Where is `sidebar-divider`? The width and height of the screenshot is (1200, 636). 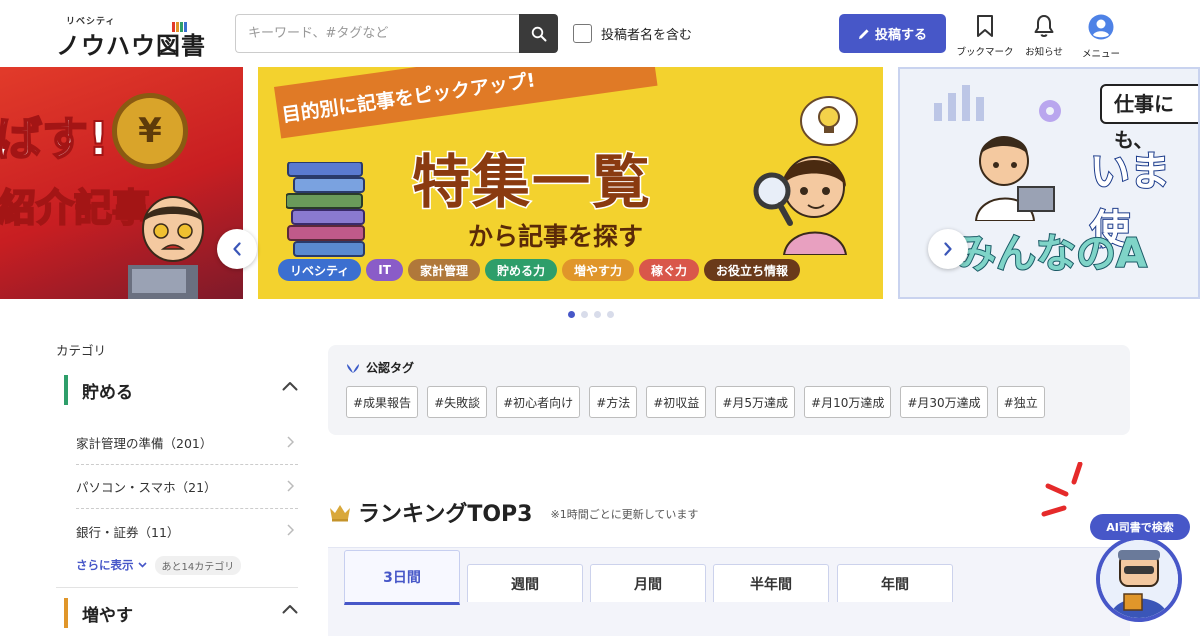 sidebar-divider is located at coordinates (177, 587).